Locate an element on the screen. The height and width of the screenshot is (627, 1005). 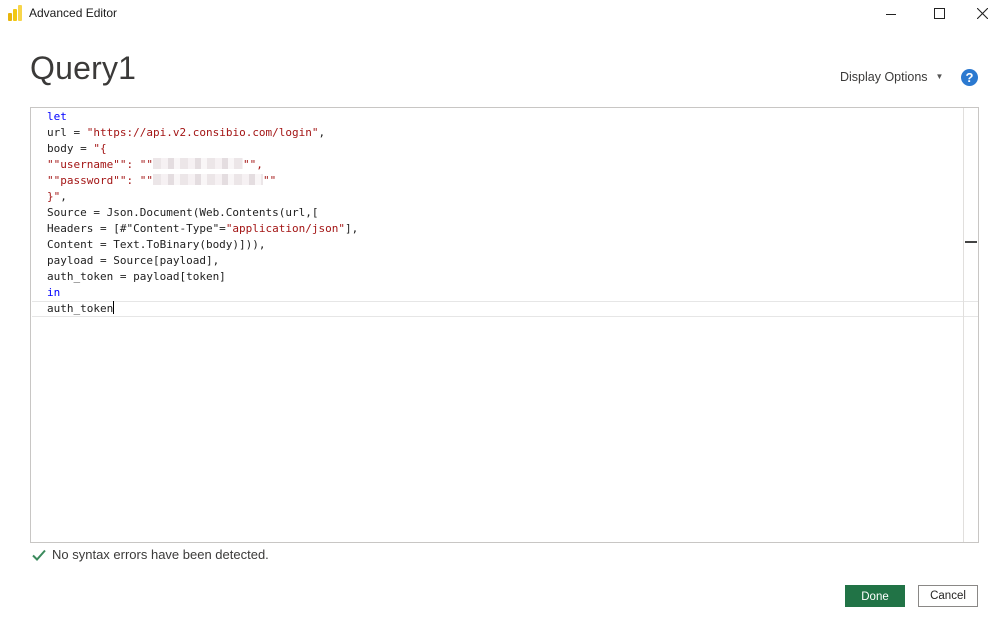
close-icon is located at coordinates (982, 13).